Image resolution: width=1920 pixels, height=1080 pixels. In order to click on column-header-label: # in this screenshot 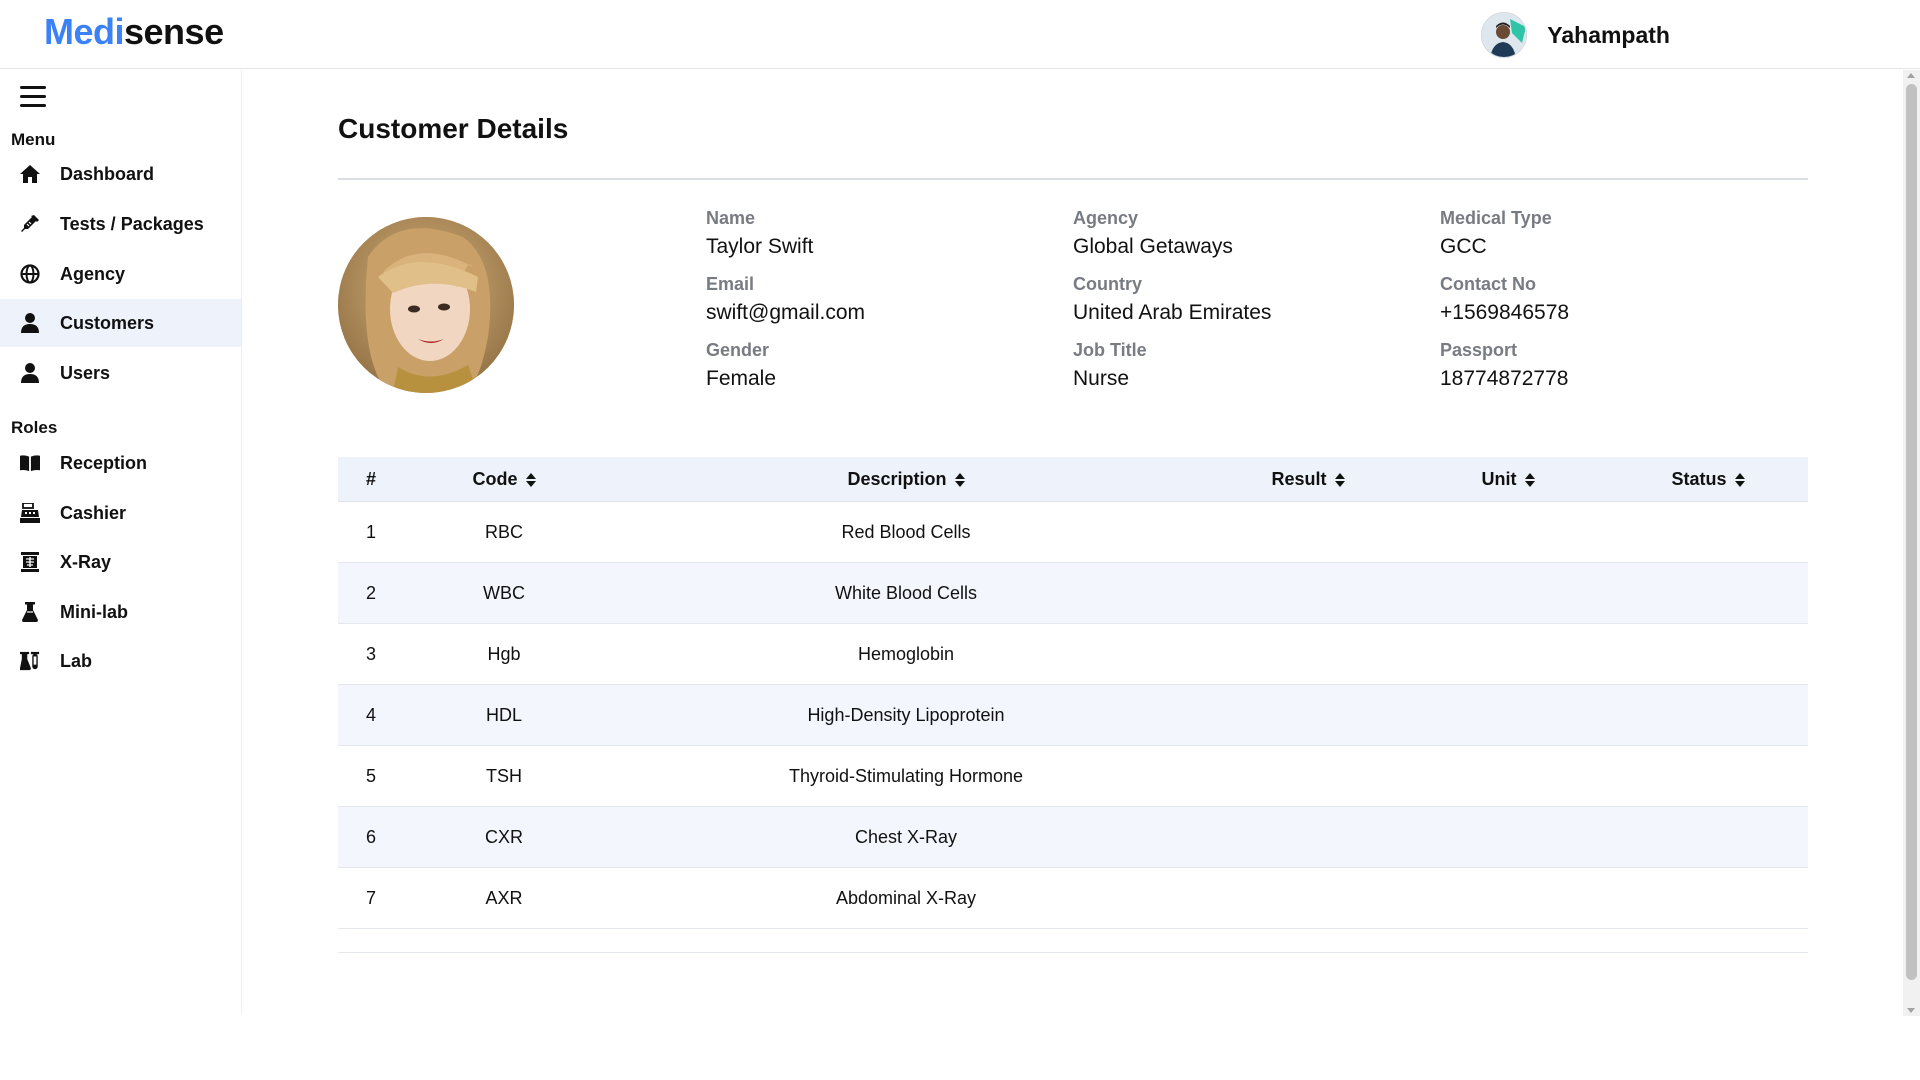, I will do `click(370, 479)`.